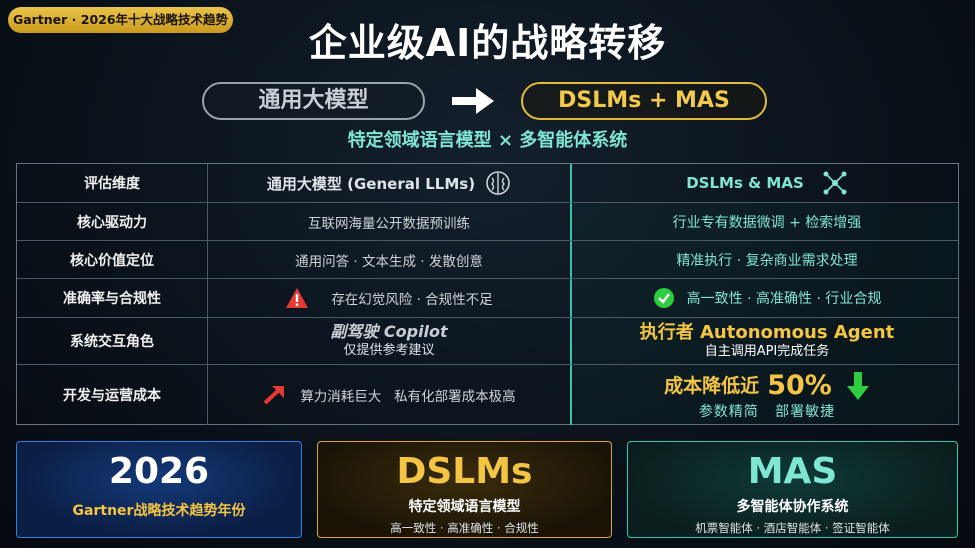 Image resolution: width=975 pixels, height=548 pixels. I want to click on row-dslms-mas-value: 执行者 Autonomous Agent 自主调用API完成任务, so click(767, 341).